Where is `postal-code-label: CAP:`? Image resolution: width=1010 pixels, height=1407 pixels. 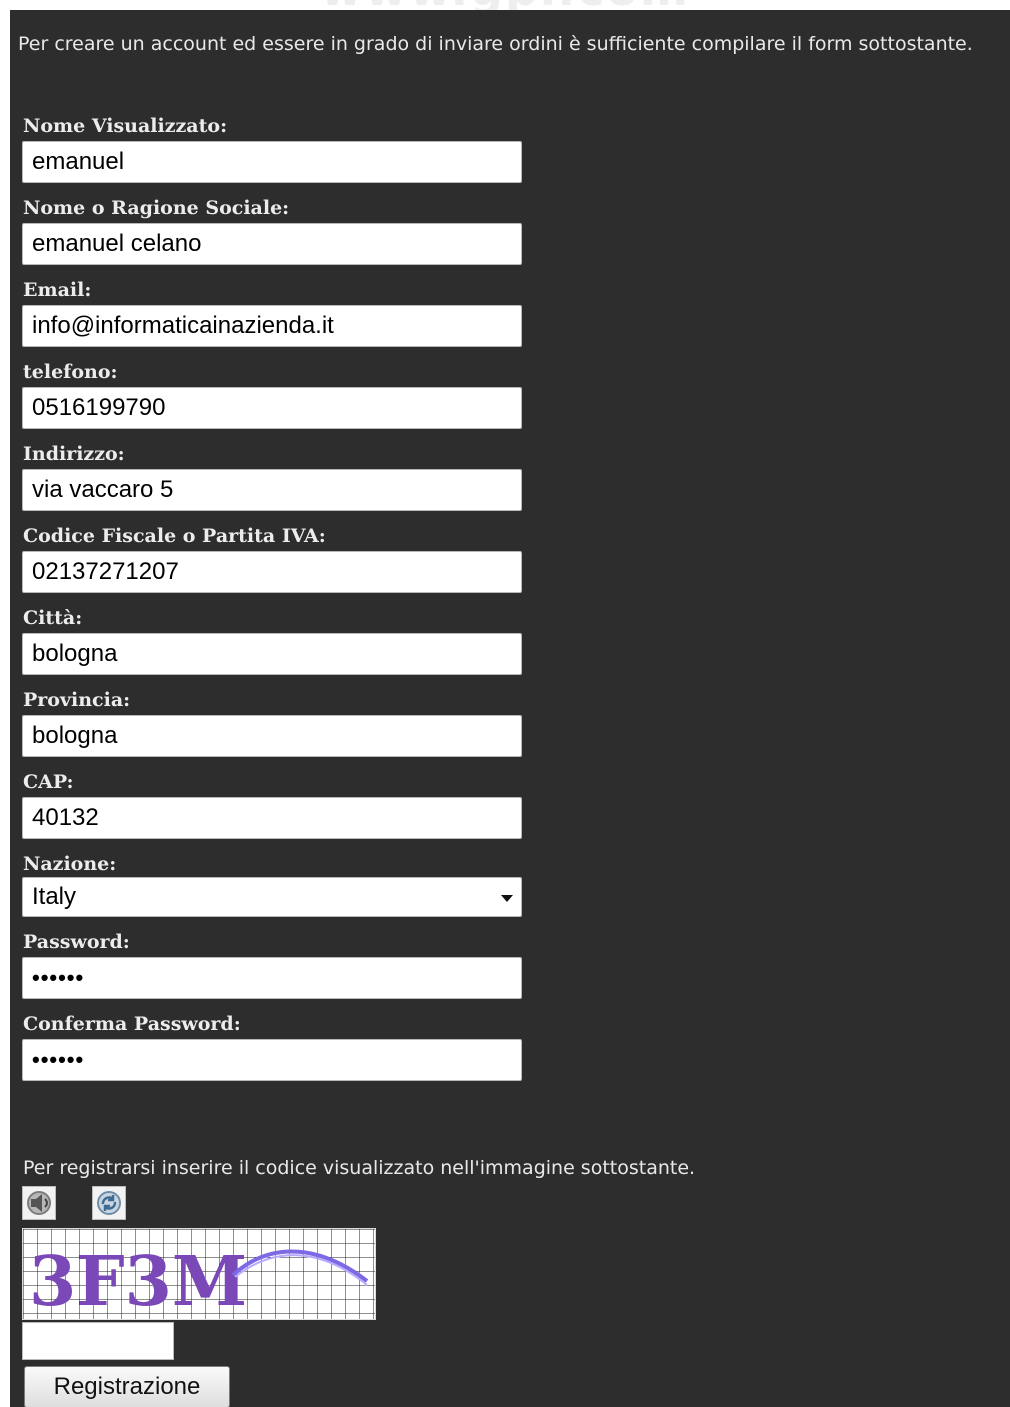 postal-code-label: CAP: is located at coordinates (48, 782).